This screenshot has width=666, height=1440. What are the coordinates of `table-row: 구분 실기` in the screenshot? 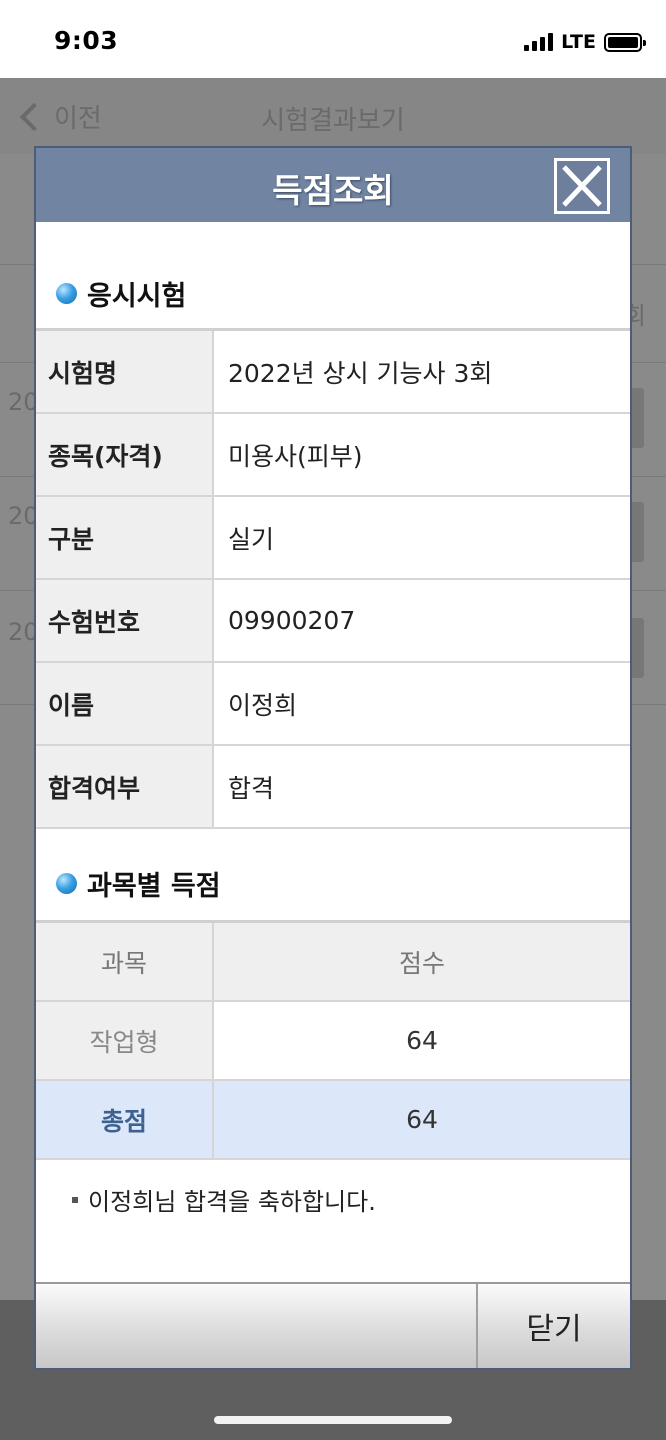 It's located at (333, 538).